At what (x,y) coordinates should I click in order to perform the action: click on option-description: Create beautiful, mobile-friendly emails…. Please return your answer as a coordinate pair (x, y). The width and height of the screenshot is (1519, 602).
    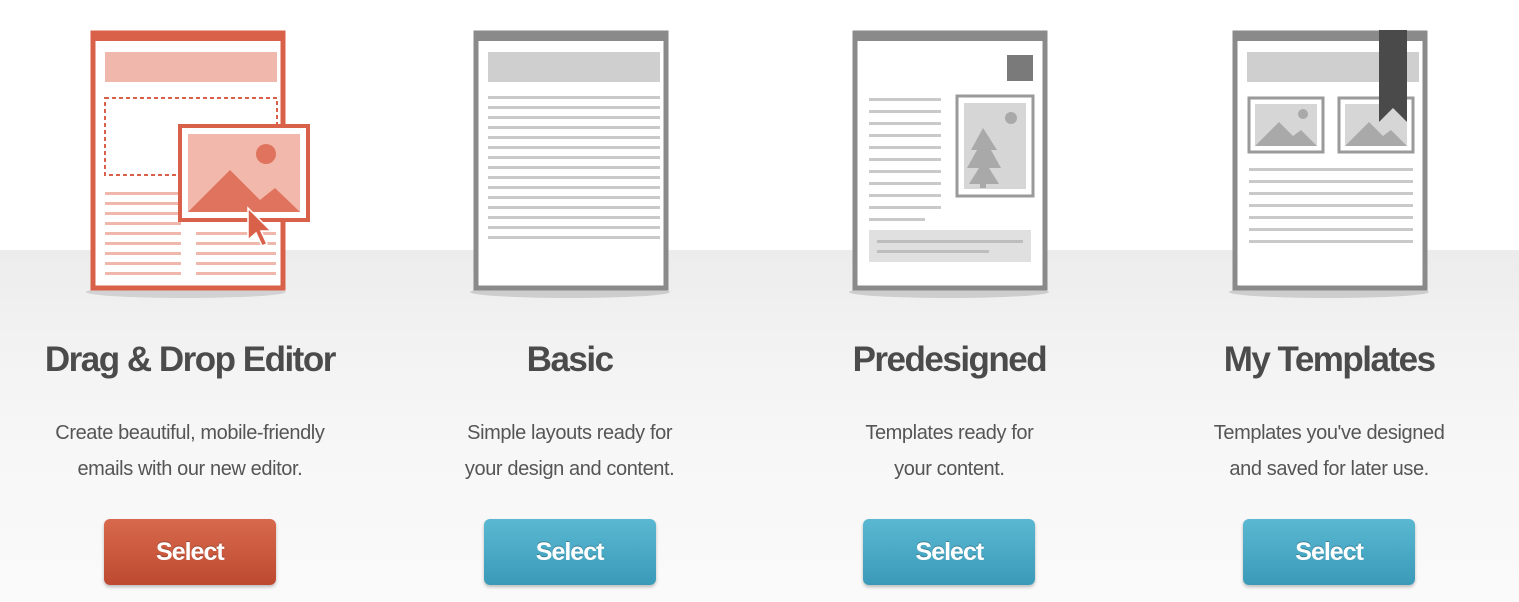
    Looking at the image, I should click on (190, 451).